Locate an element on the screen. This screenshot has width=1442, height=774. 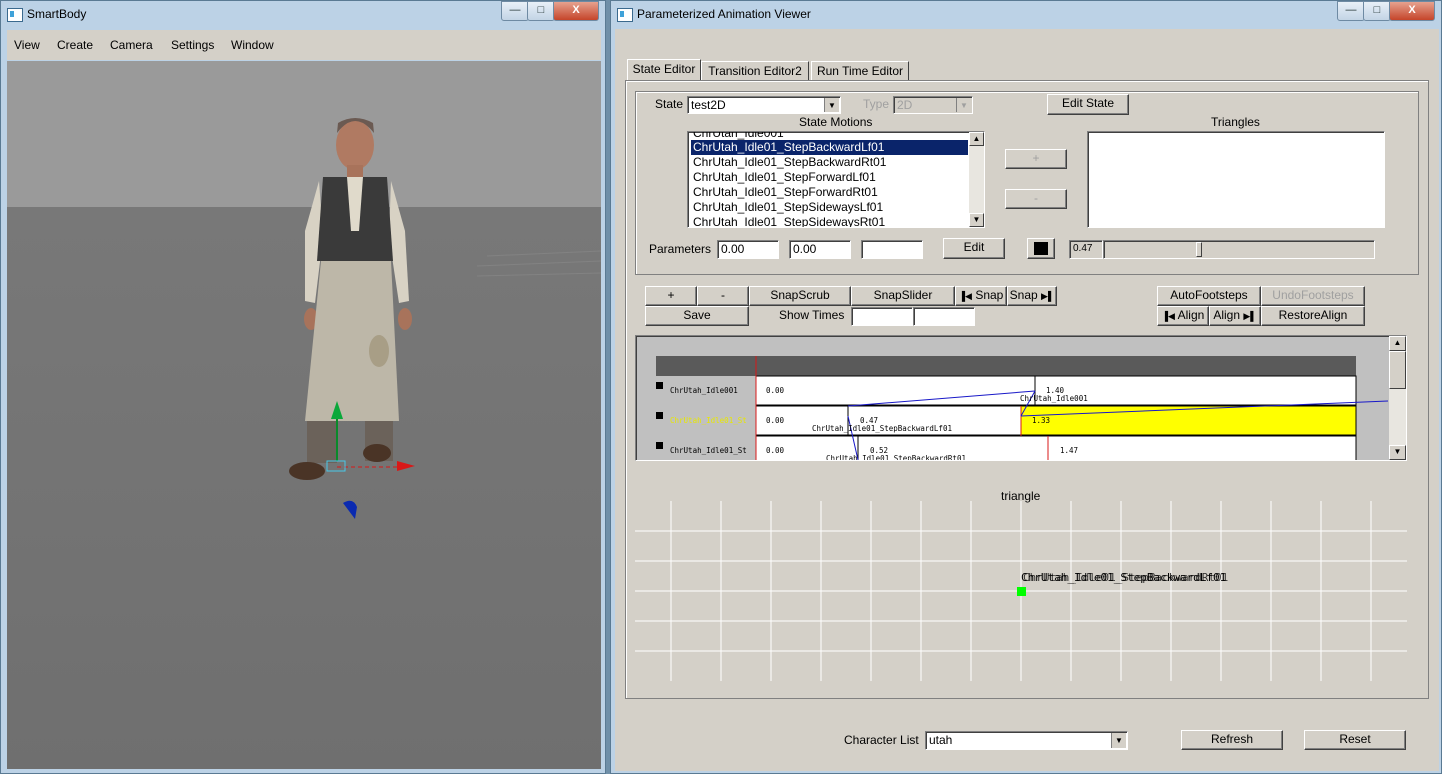
menu-settings: Settings is located at coordinates (192, 45).